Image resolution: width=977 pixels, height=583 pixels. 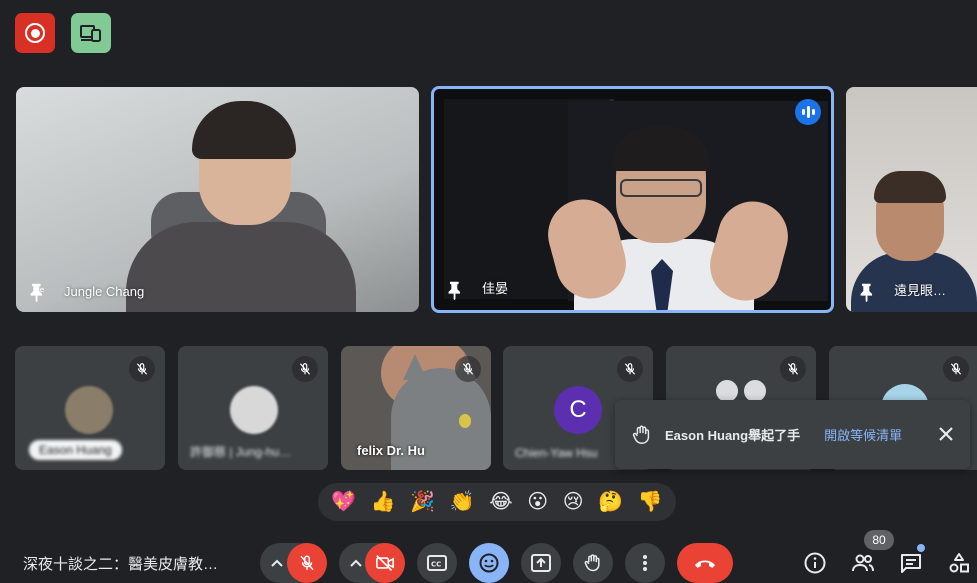 What do you see at coordinates (104, 291) in the screenshot?
I see `participant-name: Jungle Chang` at bounding box center [104, 291].